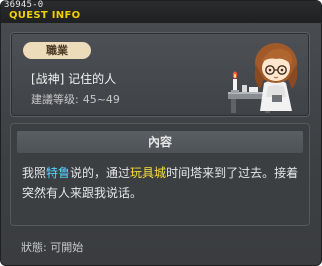 The image size is (322, 266). What do you see at coordinates (101, 99) in the screenshot?
I see `level-range: 45~49` at bounding box center [101, 99].